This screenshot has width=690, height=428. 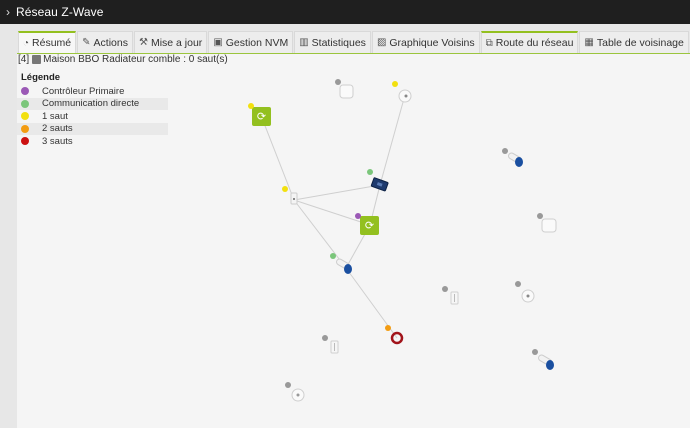 I want to click on node-top-left: ⟳, so click(x=259, y=114).